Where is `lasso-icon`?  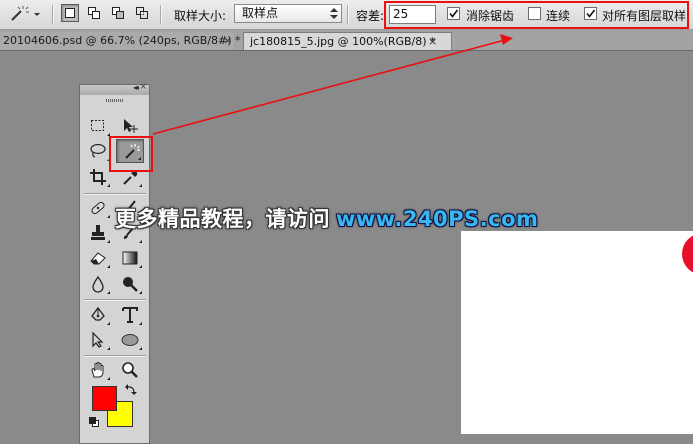 lasso-icon is located at coordinates (98, 150).